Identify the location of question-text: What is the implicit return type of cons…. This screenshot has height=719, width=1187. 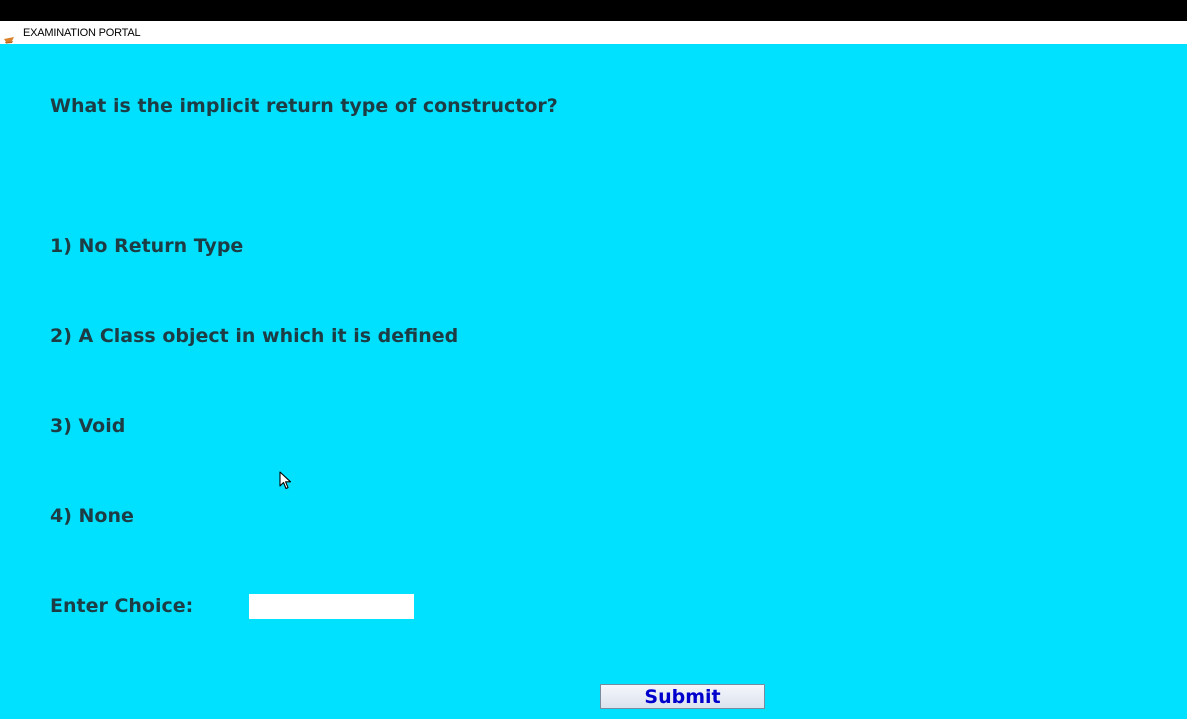
(304, 106).